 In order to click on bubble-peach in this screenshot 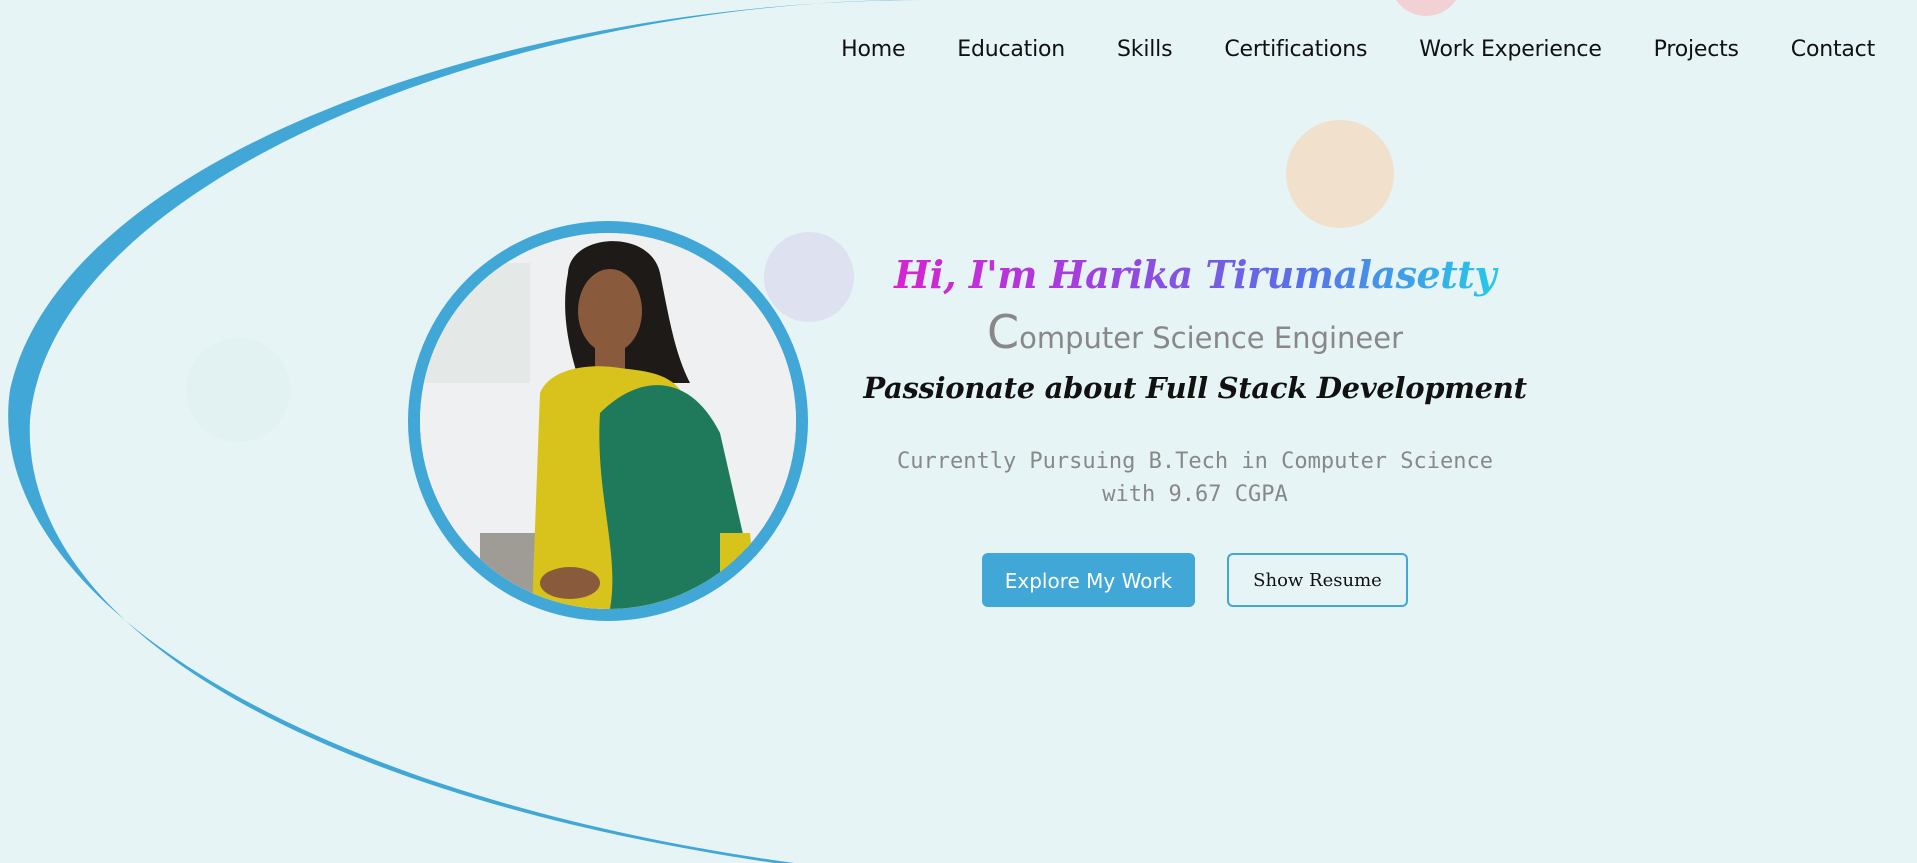, I will do `click(1340, 174)`.